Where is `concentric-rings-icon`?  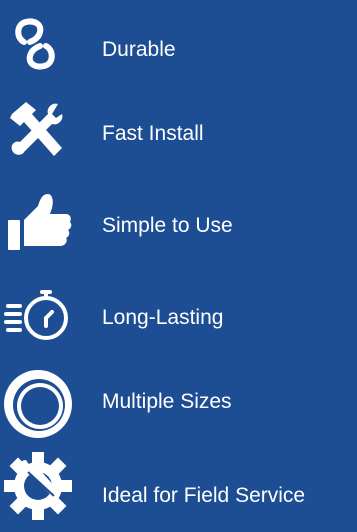 concentric-rings-icon is located at coordinates (38, 404).